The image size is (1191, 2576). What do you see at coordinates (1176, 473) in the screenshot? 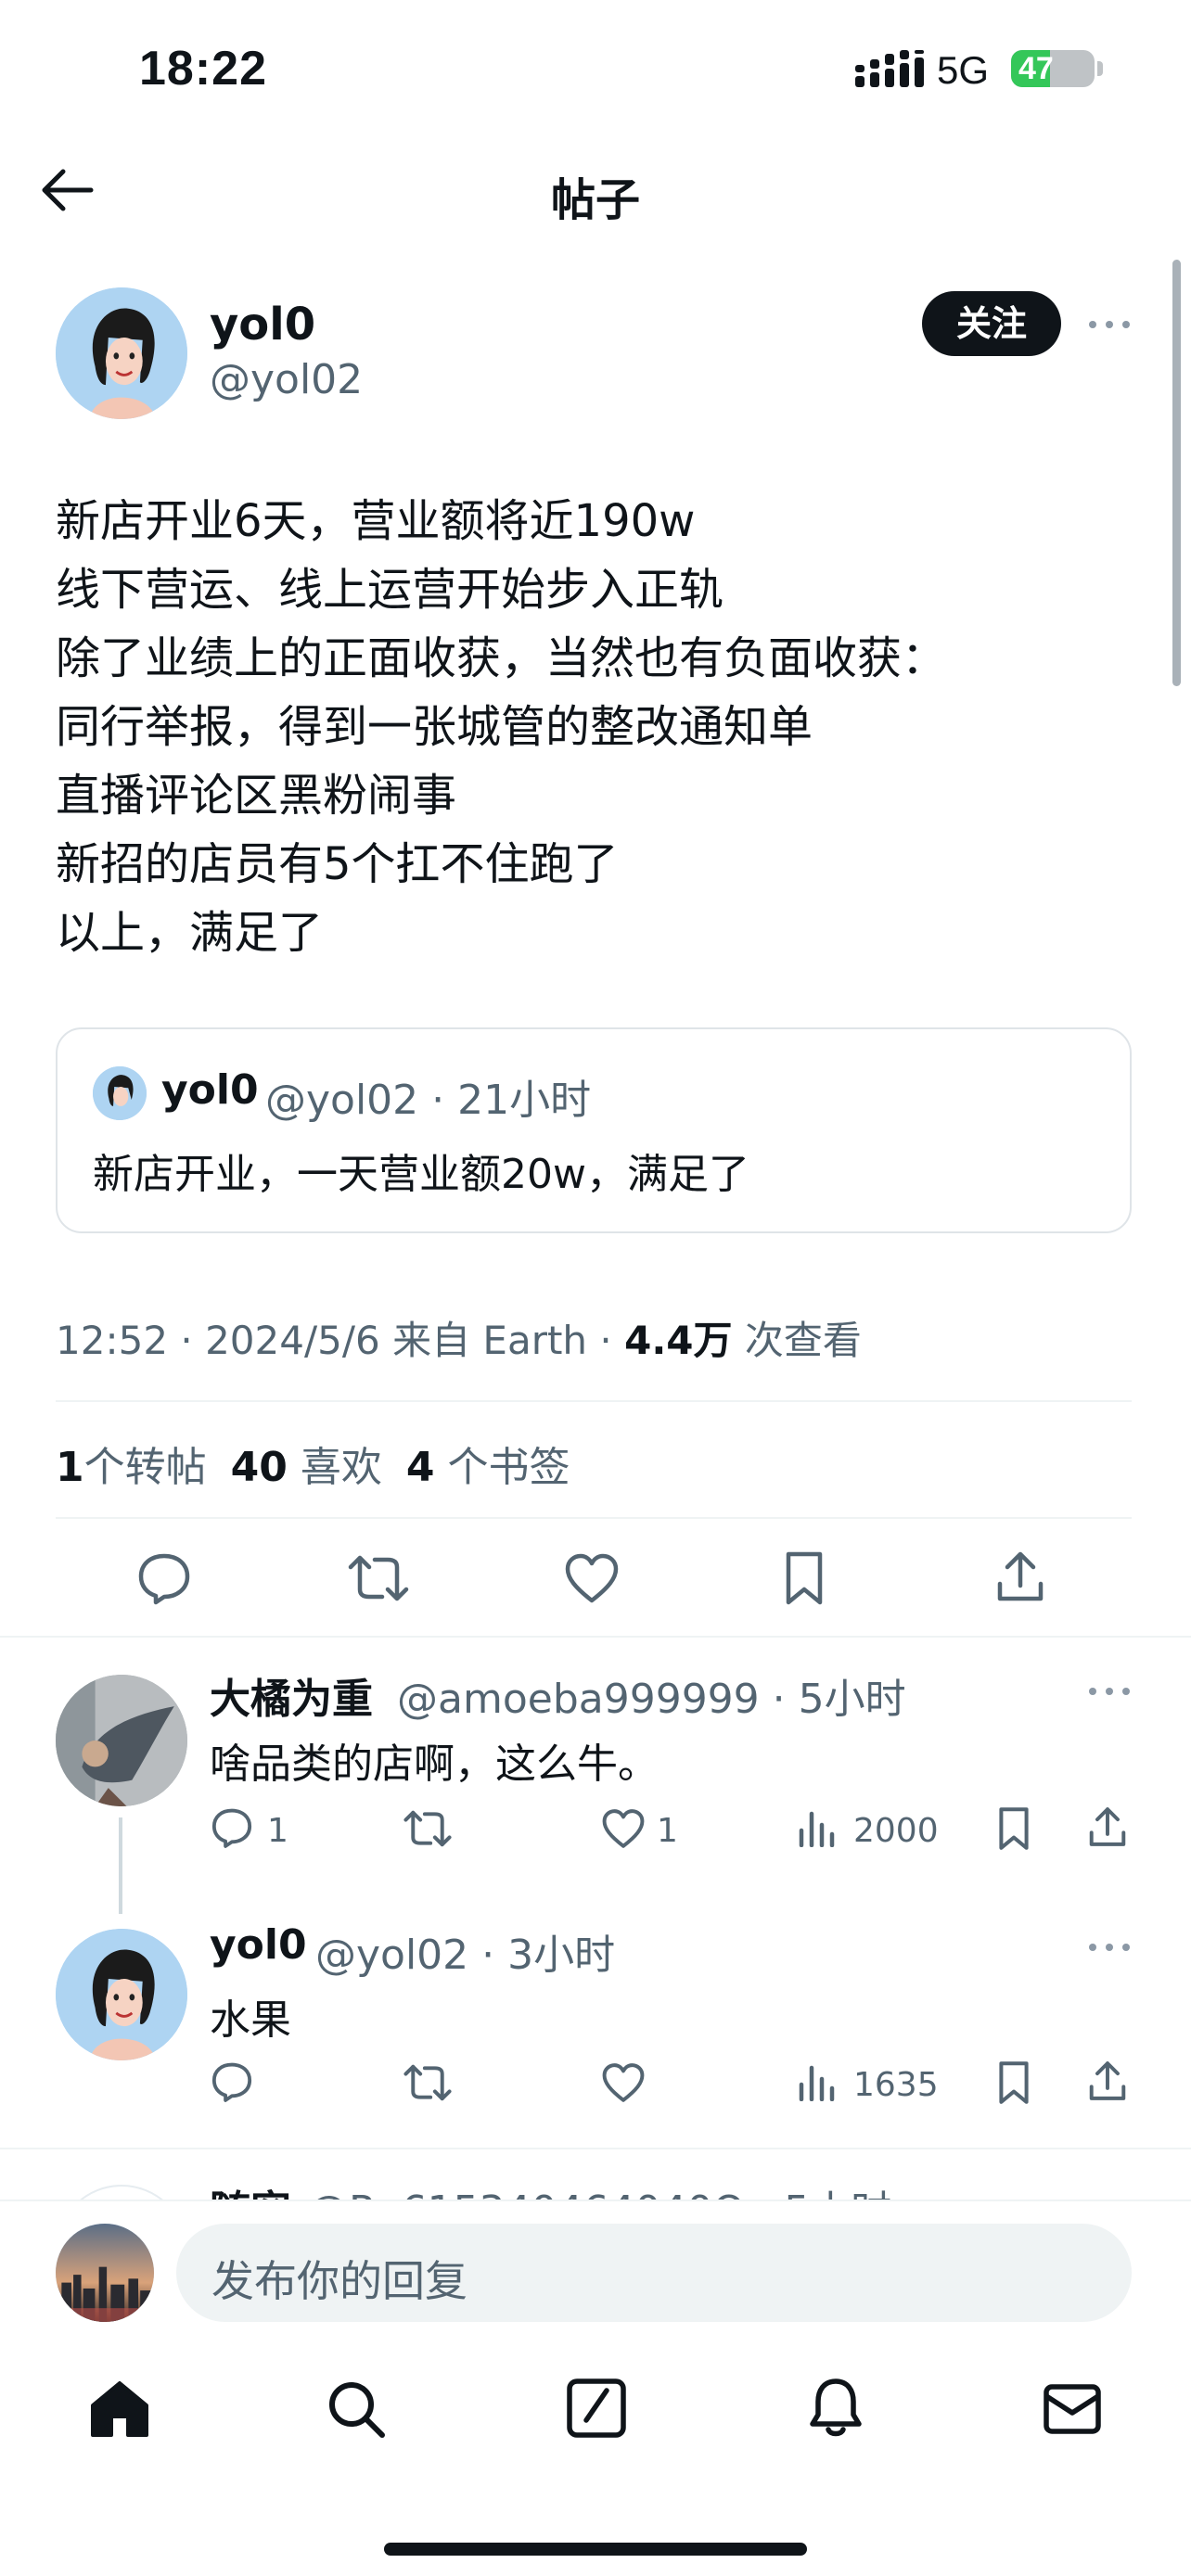
I see `scrollbar` at bounding box center [1176, 473].